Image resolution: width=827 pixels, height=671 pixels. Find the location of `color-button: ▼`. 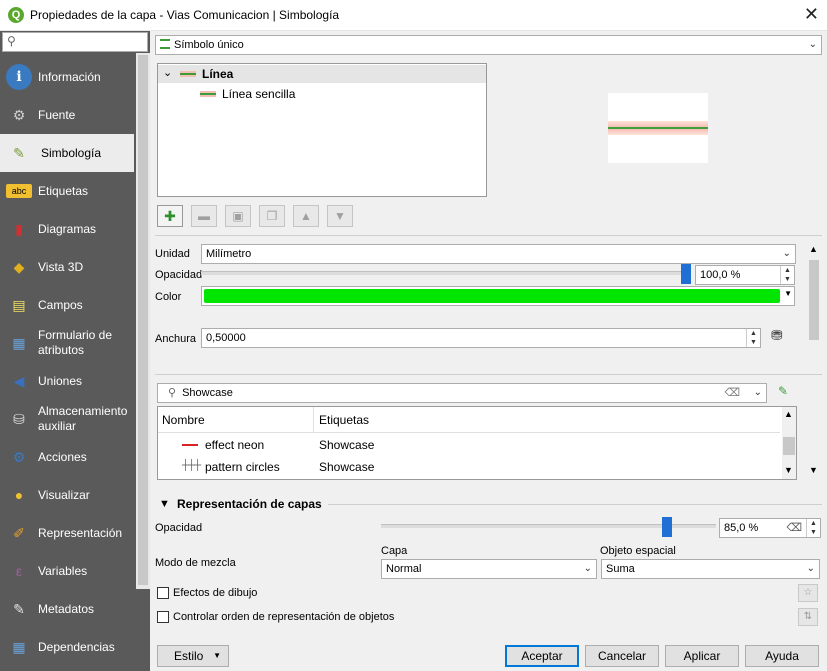

color-button: ▼ is located at coordinates (498, 296).